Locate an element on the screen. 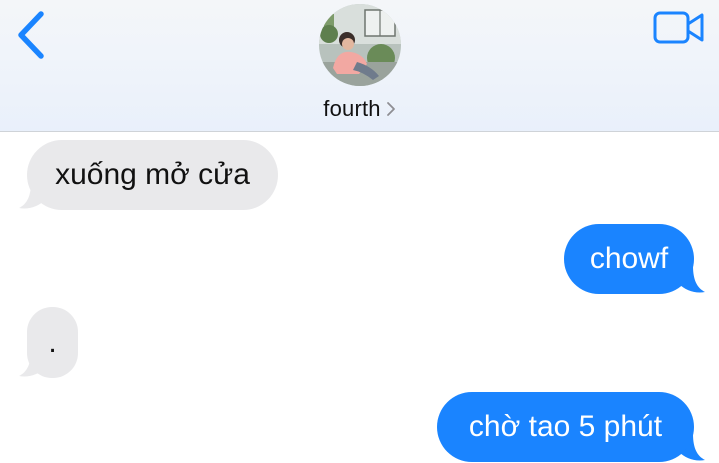 This screenshot has height=463, width=719. video-camera-icon is located at coordinates (678, 27).